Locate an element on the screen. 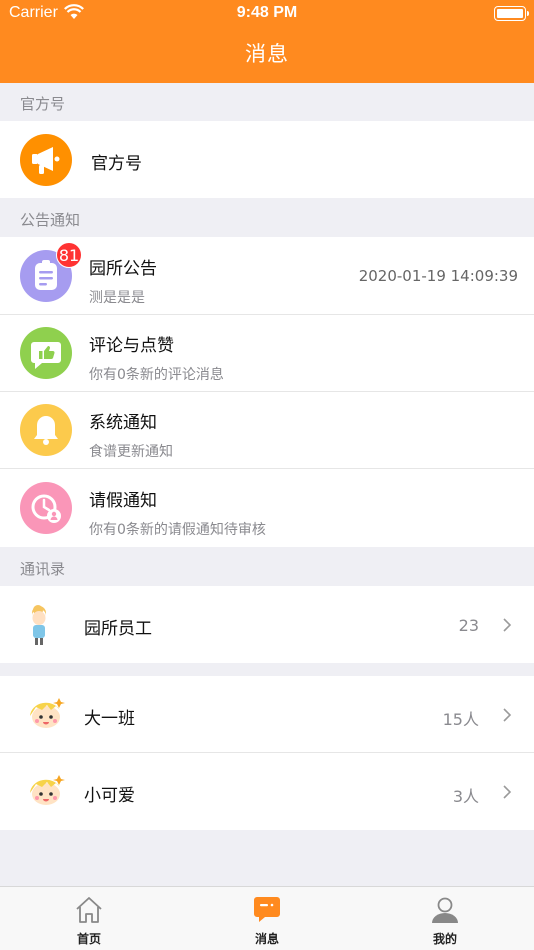 This screenshot has height=950, width=534. status-bar: Carrier 9:48 PM is located at coordinates (267, 14).